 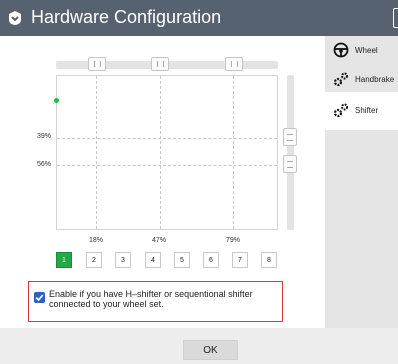 What do you see at coordinates (211, 260) in the screenshot?
I see `gear-button-6: 6` at bounding box center [211, 260].